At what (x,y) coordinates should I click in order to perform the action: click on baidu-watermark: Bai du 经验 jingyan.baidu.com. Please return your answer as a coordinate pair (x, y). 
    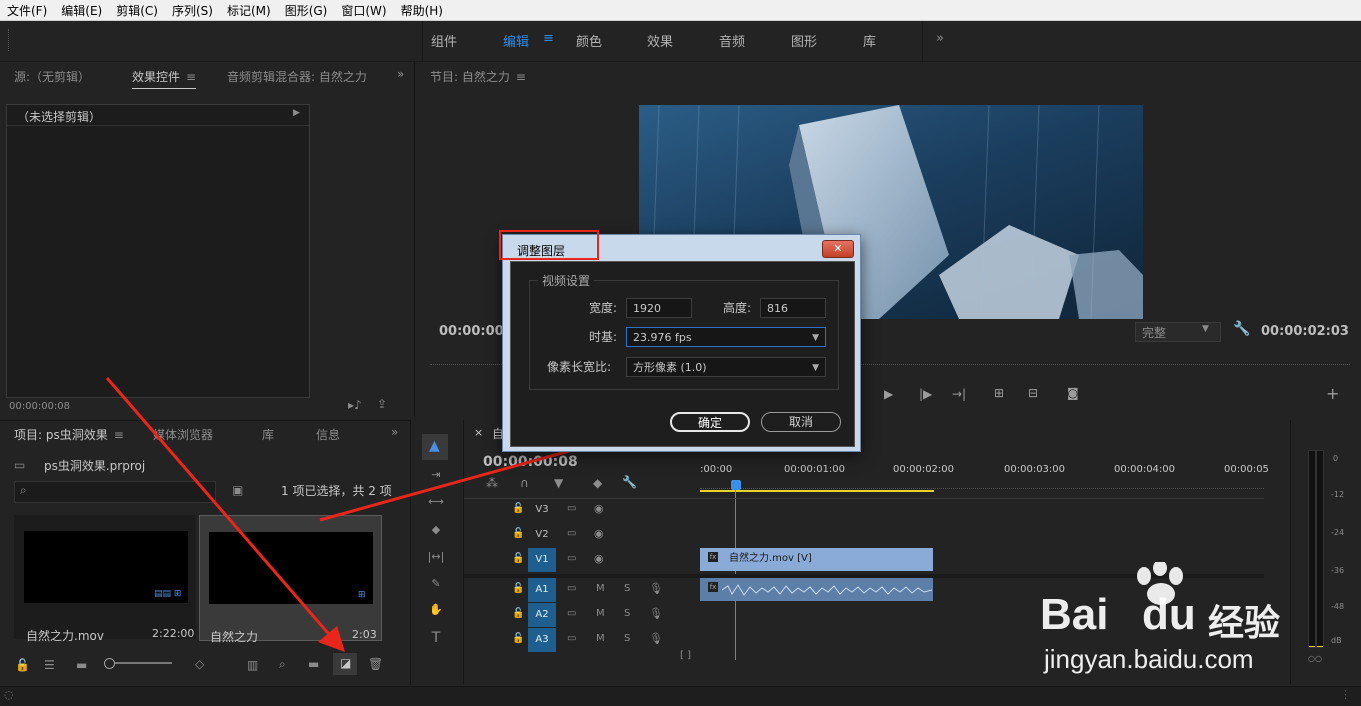
    Looking at the image, I should click on (1165, 621).